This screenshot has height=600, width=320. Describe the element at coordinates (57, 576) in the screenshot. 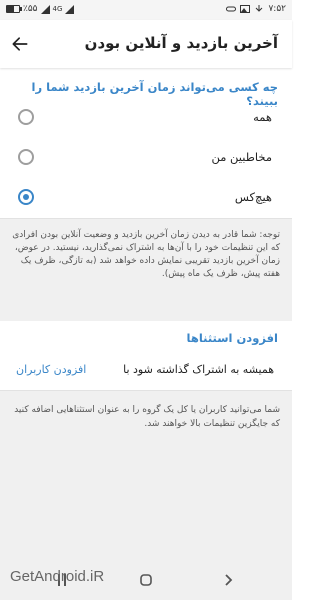

I see `watermark: GetAndroid.iR` at that location.